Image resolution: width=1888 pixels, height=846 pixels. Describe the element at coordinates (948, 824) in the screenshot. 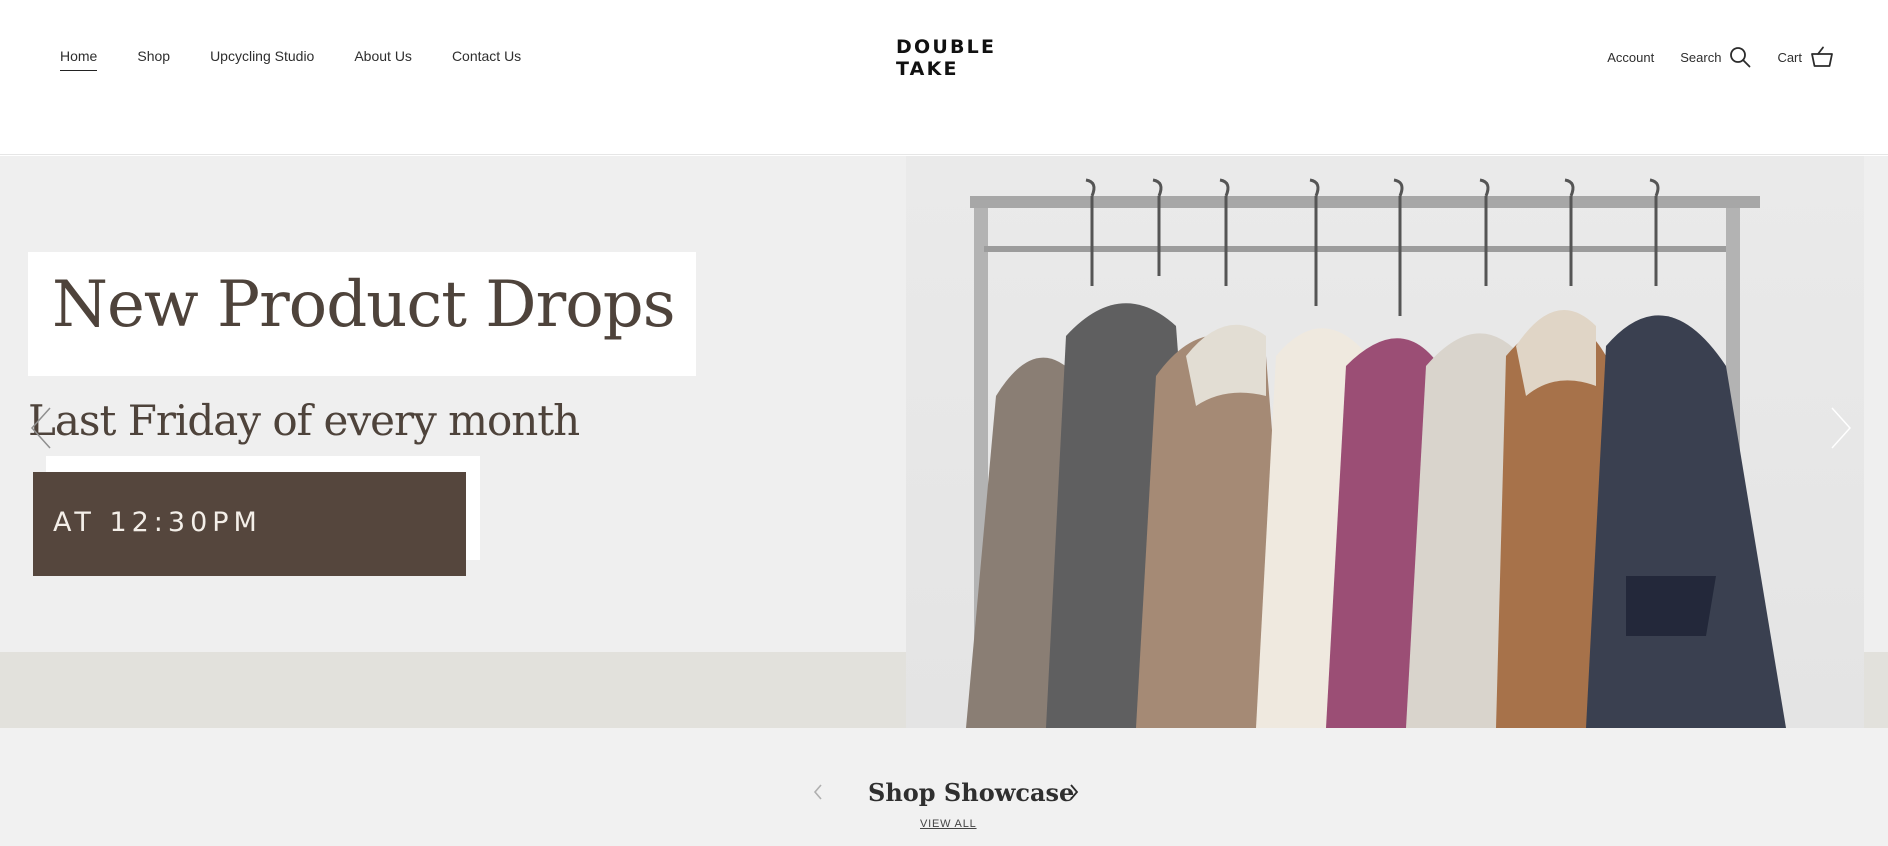

I see `view-all-link: VIEW ALL` at that location.